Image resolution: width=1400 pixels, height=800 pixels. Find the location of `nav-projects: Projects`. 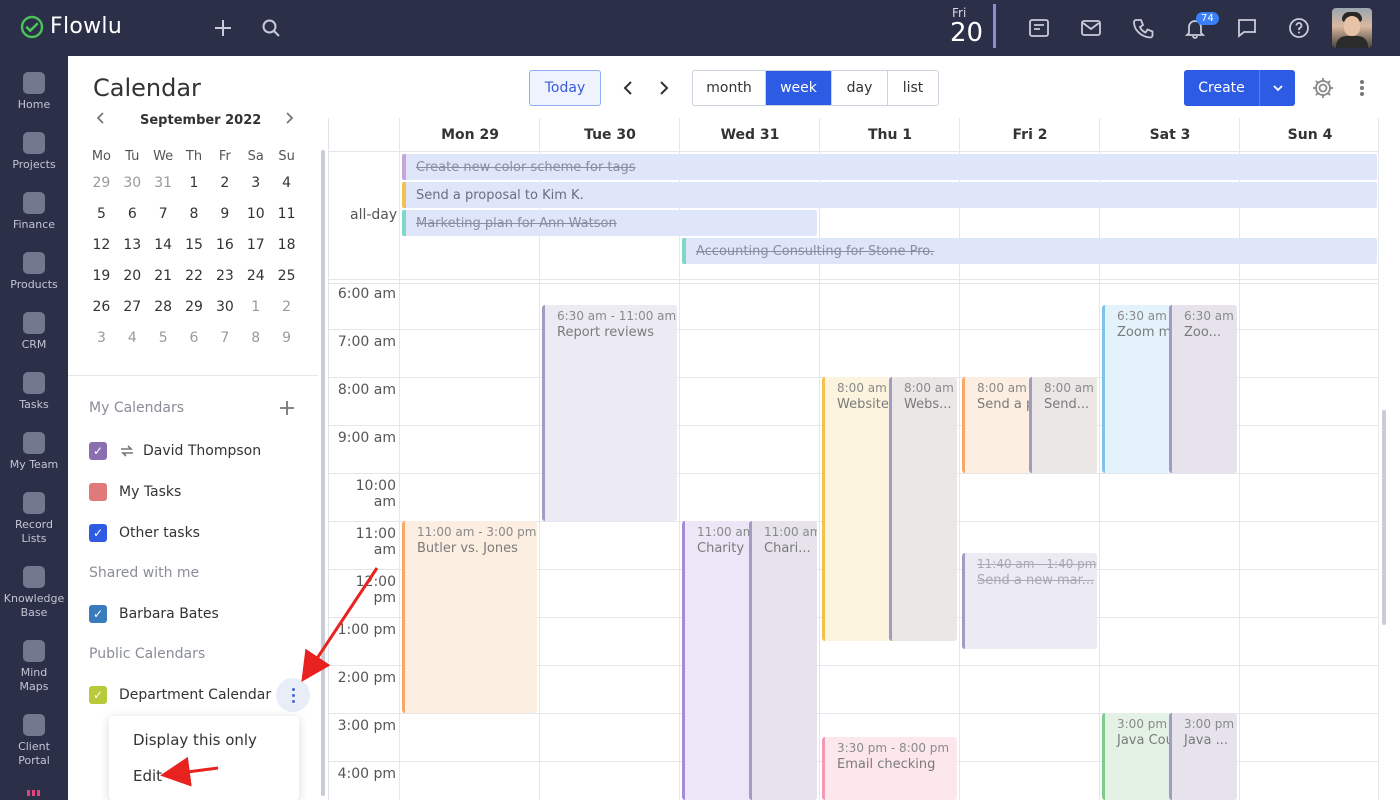

nav-projects: Projects is located at coordinates (34, 152).